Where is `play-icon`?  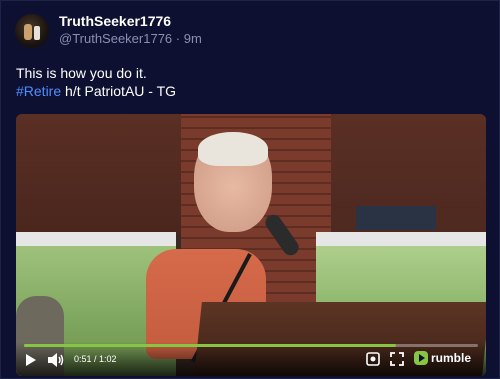
play-icon is located at coordinates (31, 360).